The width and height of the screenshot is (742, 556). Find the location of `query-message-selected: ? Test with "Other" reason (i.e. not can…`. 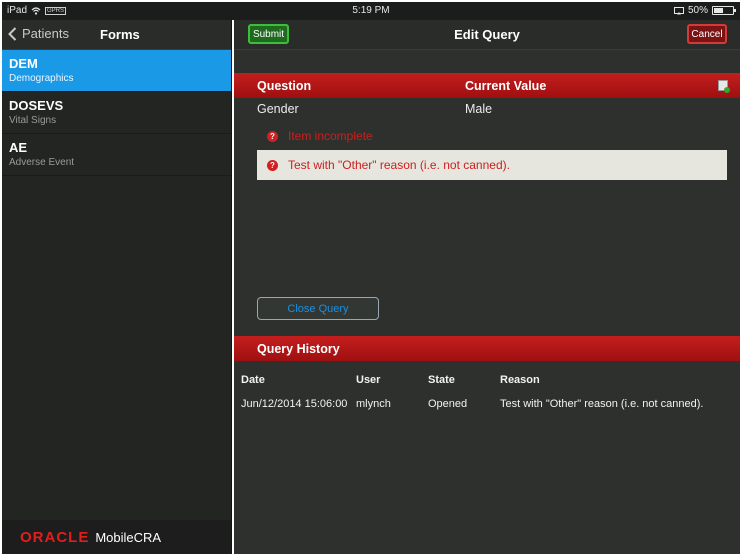

query-message-selected: ? Test with "Other" reason (i.e. not can… is located at coordinates (492, 165).